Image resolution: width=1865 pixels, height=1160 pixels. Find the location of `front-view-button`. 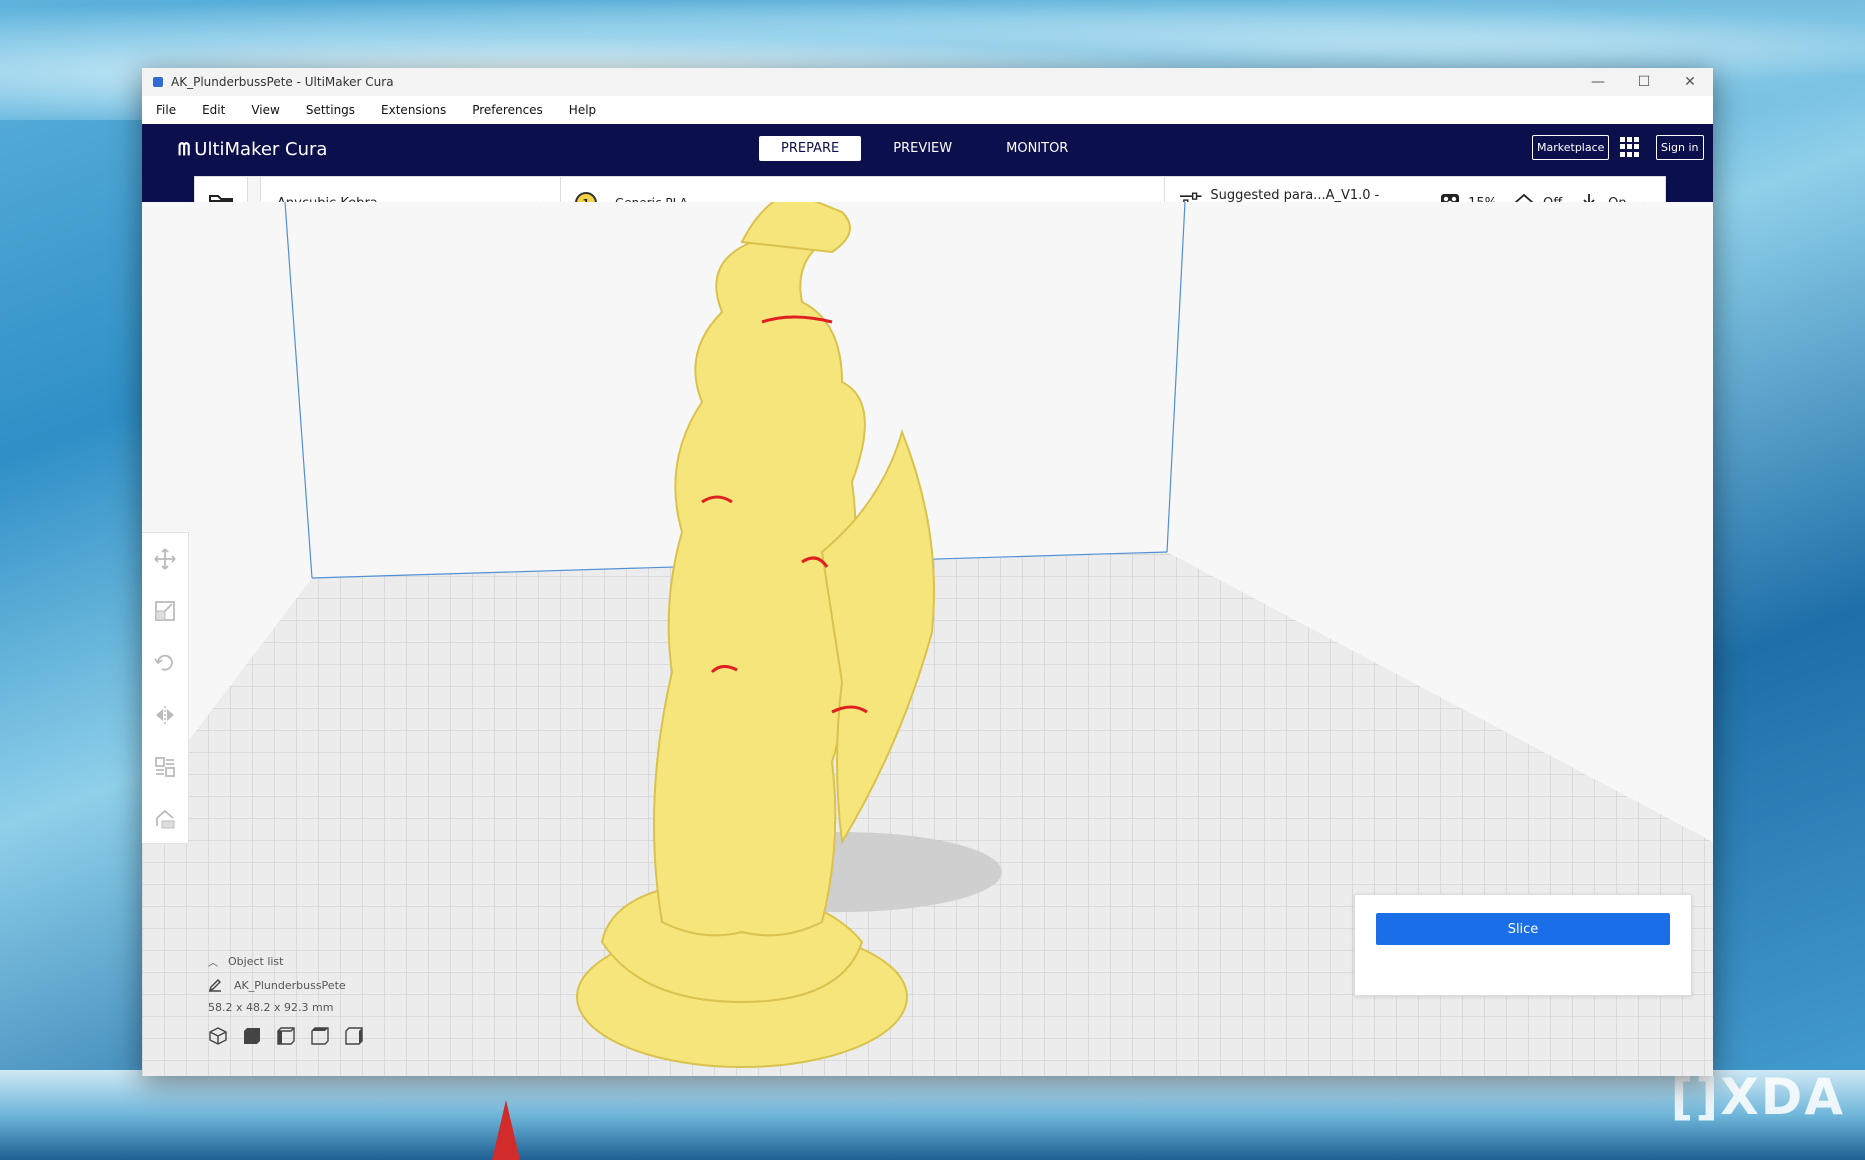

front-view-button is located at coordinates (252, 1037).